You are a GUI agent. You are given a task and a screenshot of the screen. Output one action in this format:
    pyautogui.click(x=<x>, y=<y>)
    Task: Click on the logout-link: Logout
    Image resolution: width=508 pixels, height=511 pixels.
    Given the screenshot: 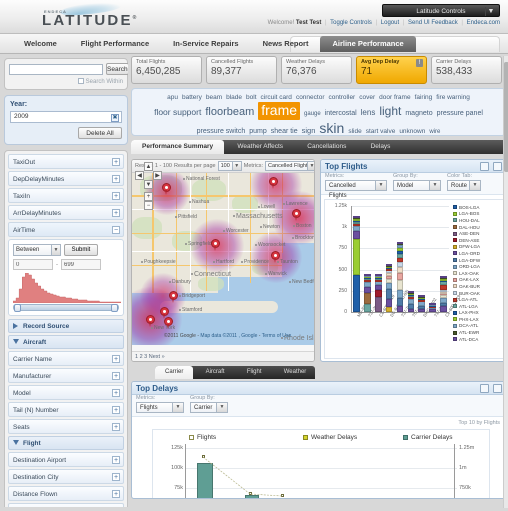 What is the action you would take?
    pyautogui.click(x=390, y=23)
    